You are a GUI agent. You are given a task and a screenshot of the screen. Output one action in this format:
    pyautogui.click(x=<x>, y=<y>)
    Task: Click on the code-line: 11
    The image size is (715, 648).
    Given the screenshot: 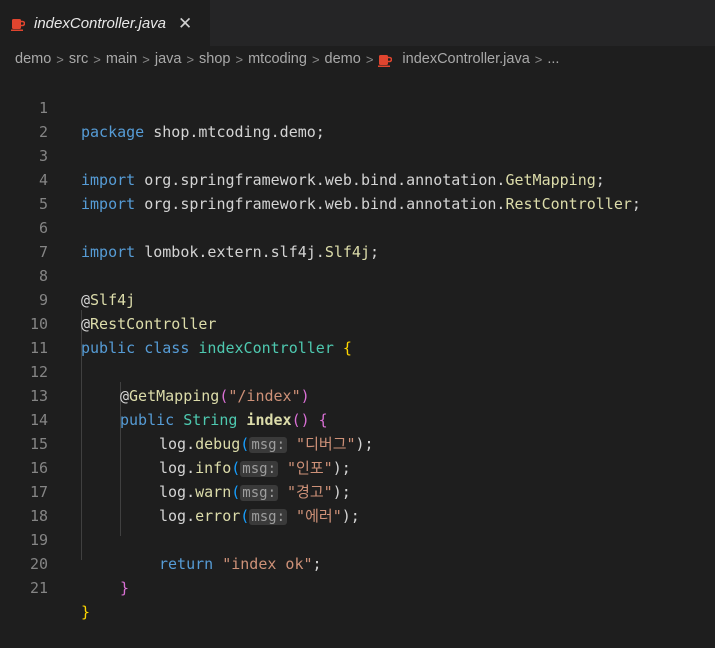 What is the action you would take?
    pyautogui.click(x=357, y=334)
    